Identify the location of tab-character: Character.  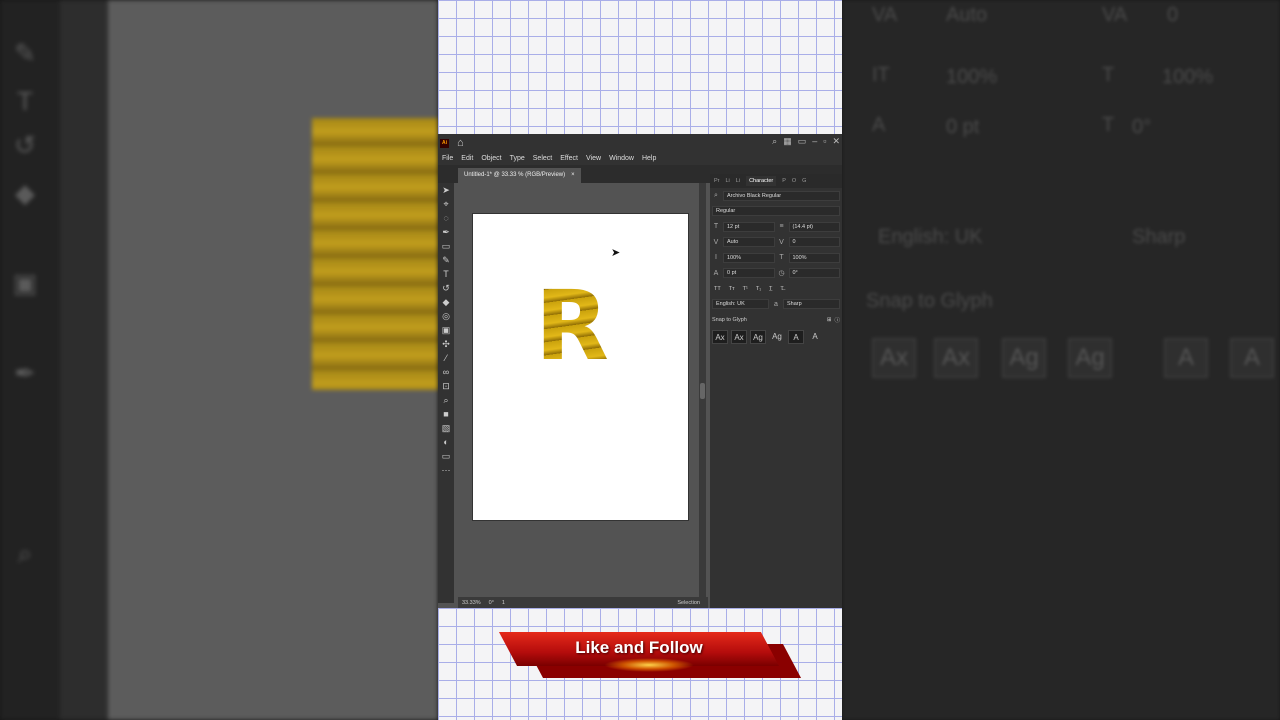
(761, 181).